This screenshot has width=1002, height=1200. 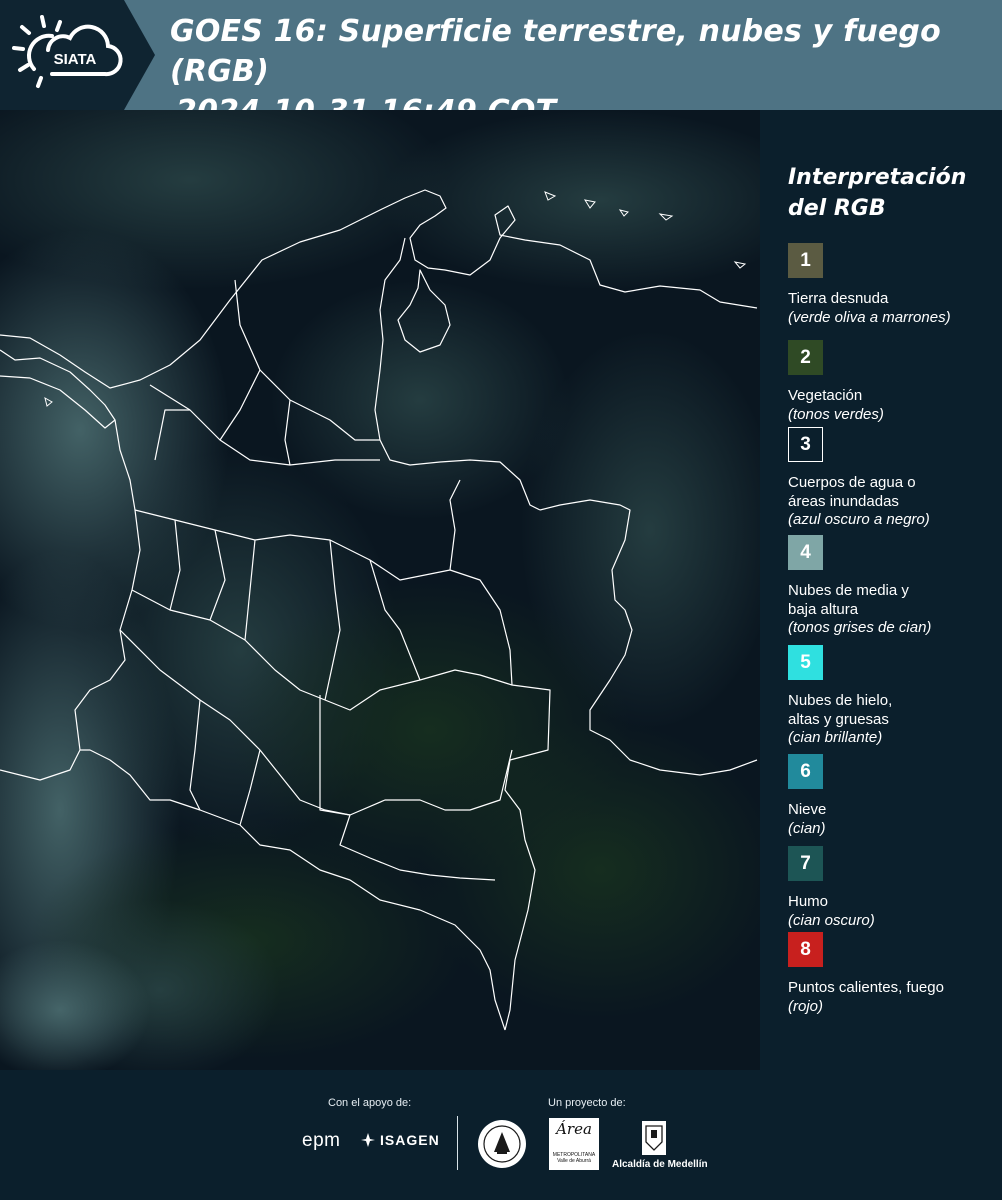 I want to click on legend-item-name: Tierra desnuda, so click(x=838, y=298).